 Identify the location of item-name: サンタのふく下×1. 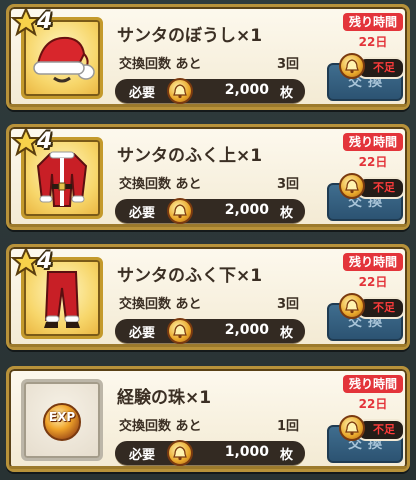
(190, 276).